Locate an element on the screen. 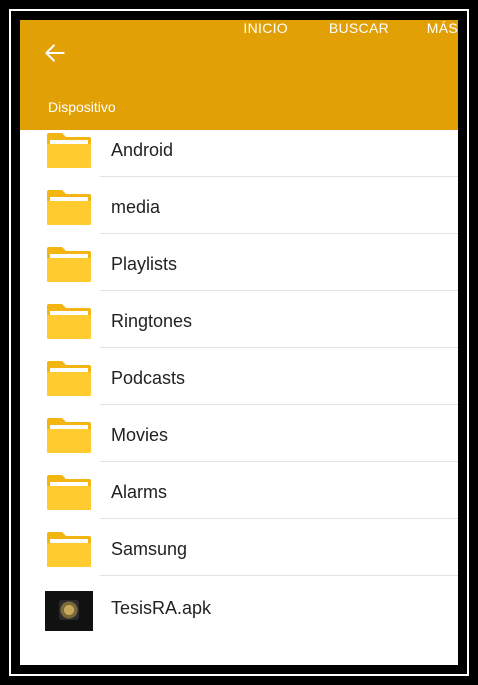  folder-row: media is located at coordinates (239, 205).